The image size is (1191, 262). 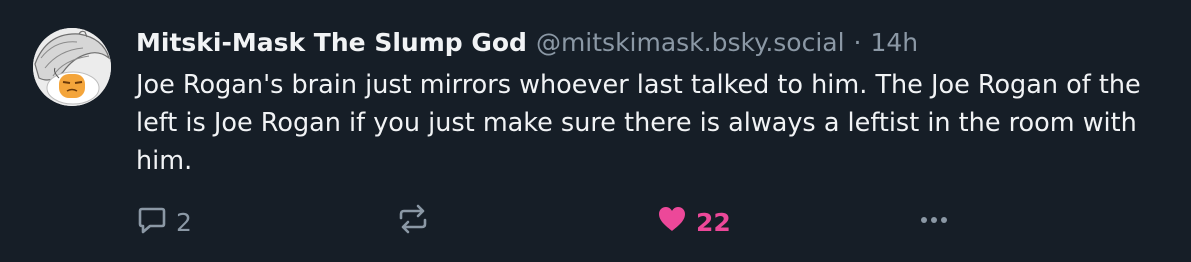 I want to click on author-handle: @mitskimask.bsky.social, so click(x=690, y=43).